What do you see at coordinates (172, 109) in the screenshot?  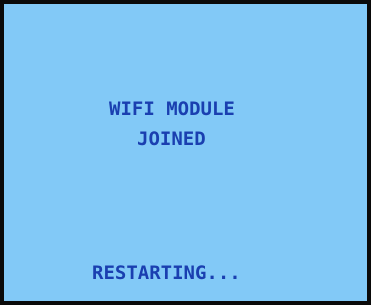 I see `message-line-1: WIFI MODULE` at bounding box center [172, 109].